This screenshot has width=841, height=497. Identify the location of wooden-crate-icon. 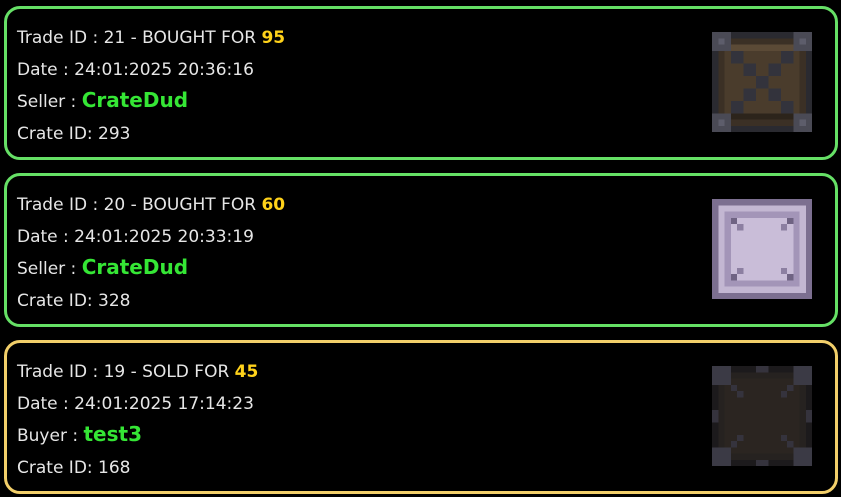
(762, 82).